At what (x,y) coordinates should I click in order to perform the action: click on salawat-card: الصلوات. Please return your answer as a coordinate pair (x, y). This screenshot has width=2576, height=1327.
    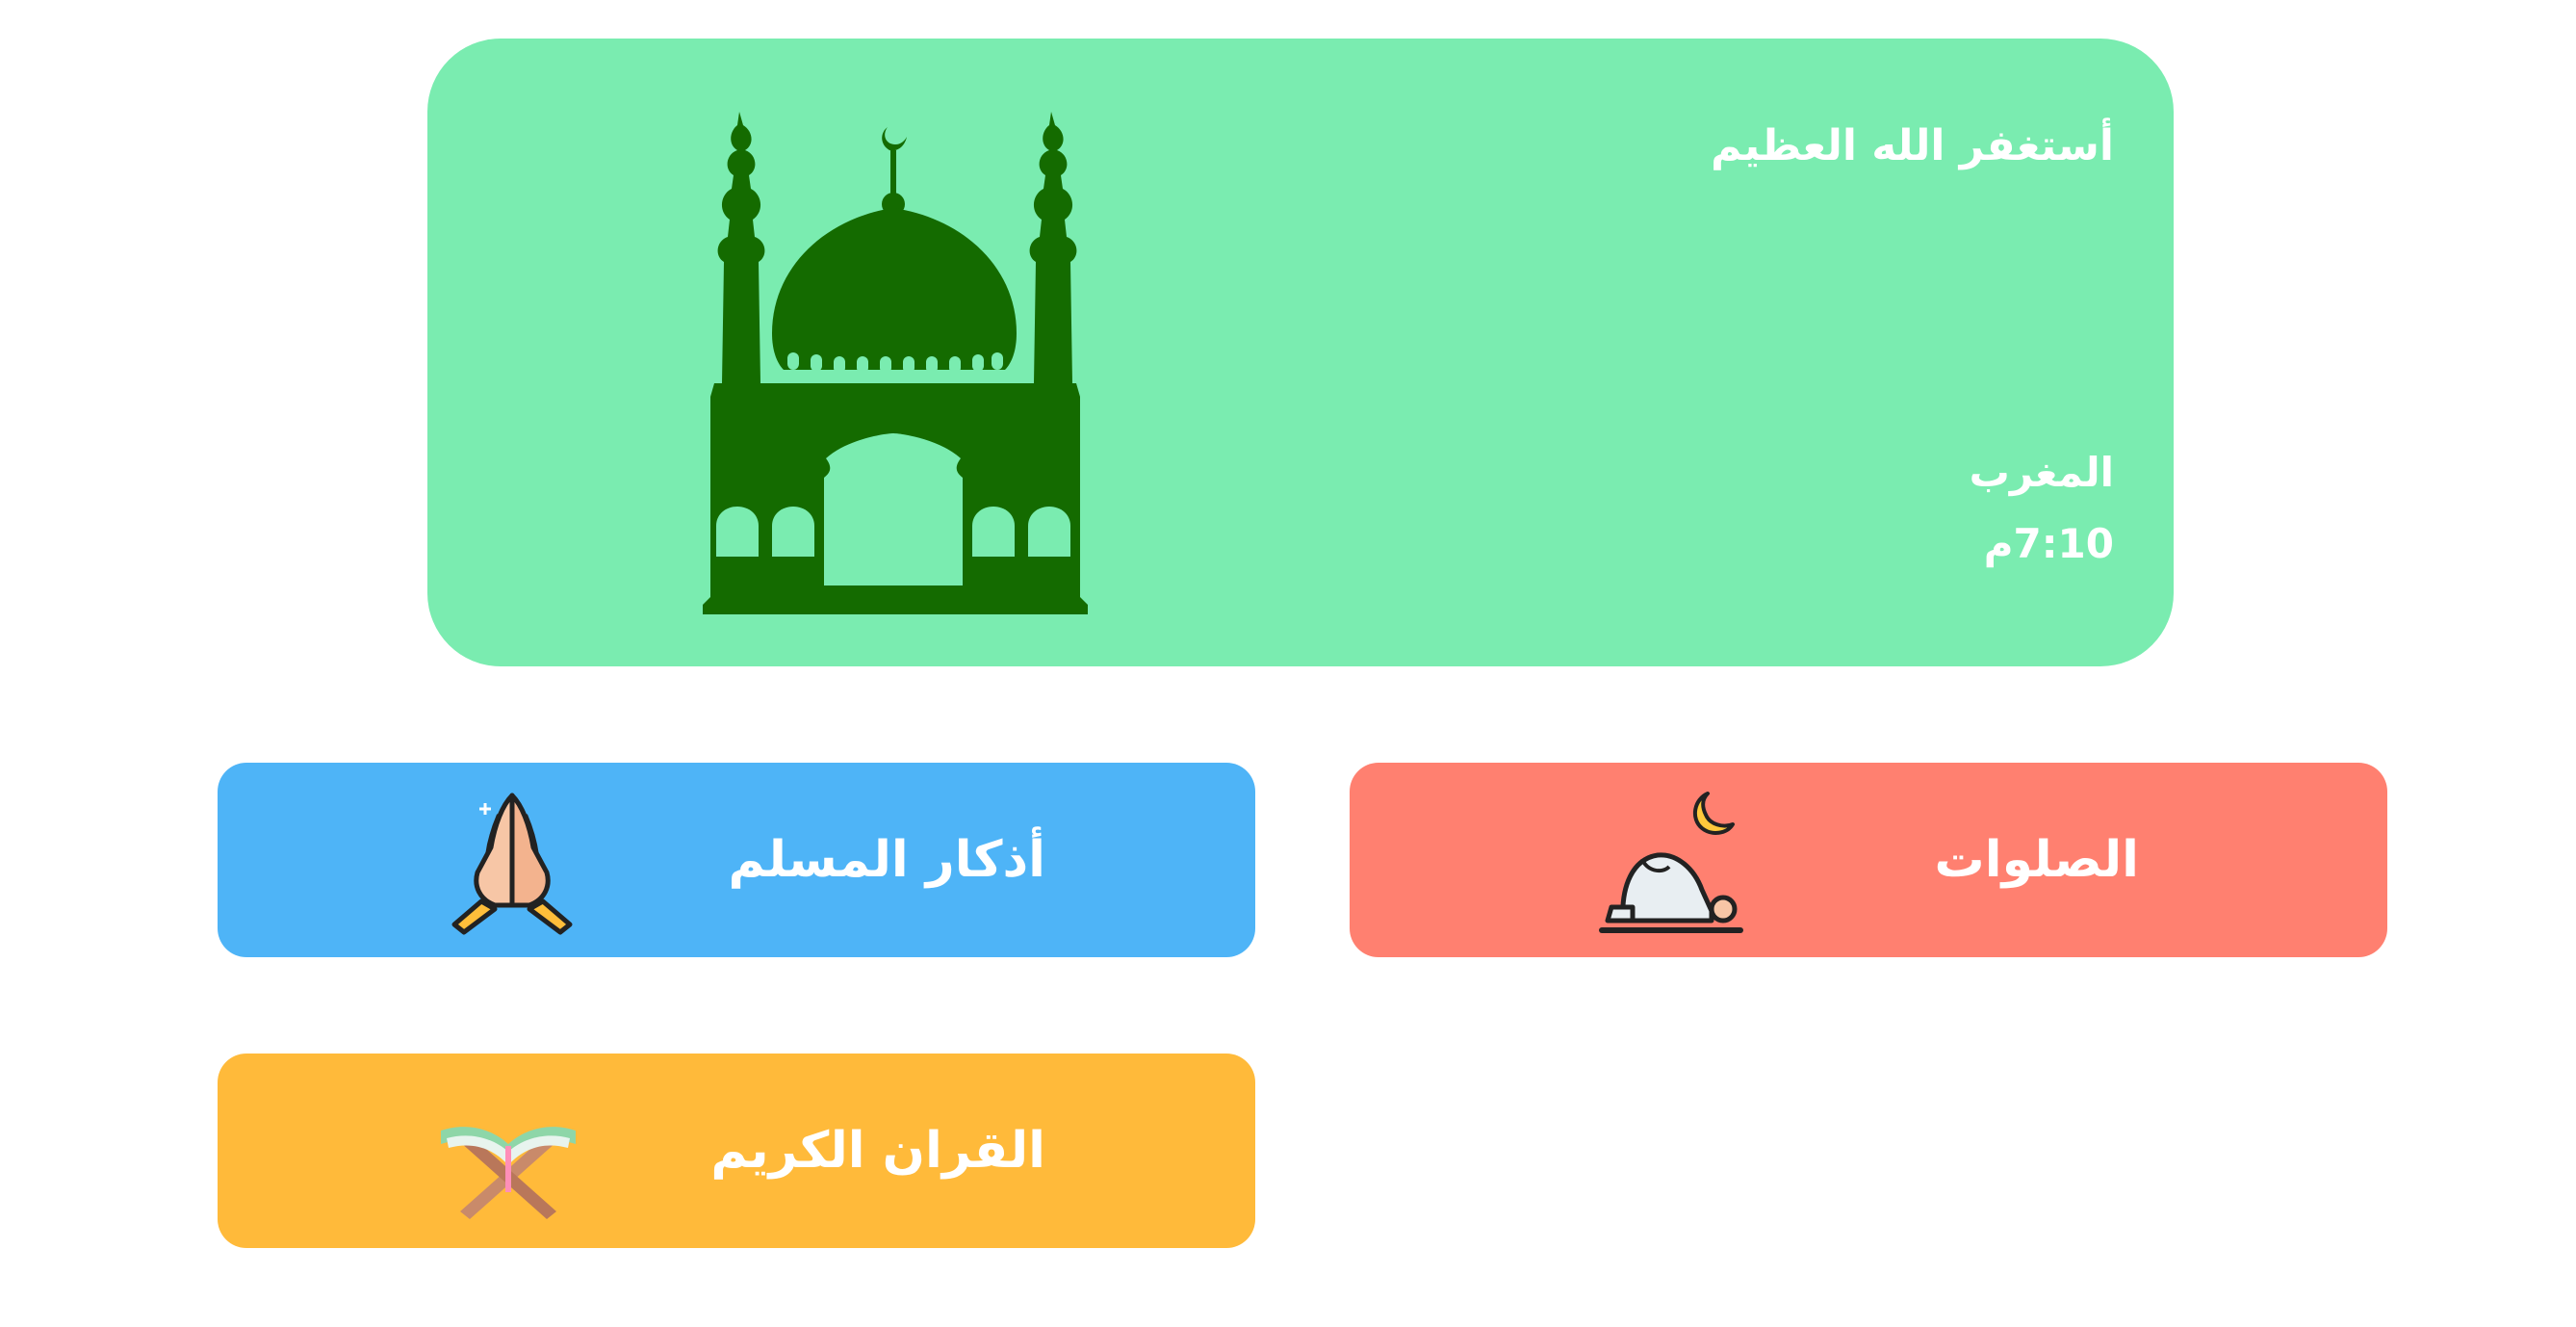
    Looking at the image, I should click on (1868, 860).